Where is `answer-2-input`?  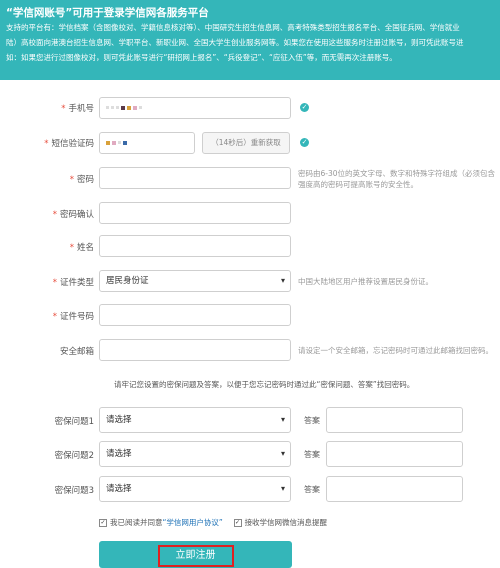 answer-2-input is located at coordinates (394, 454).